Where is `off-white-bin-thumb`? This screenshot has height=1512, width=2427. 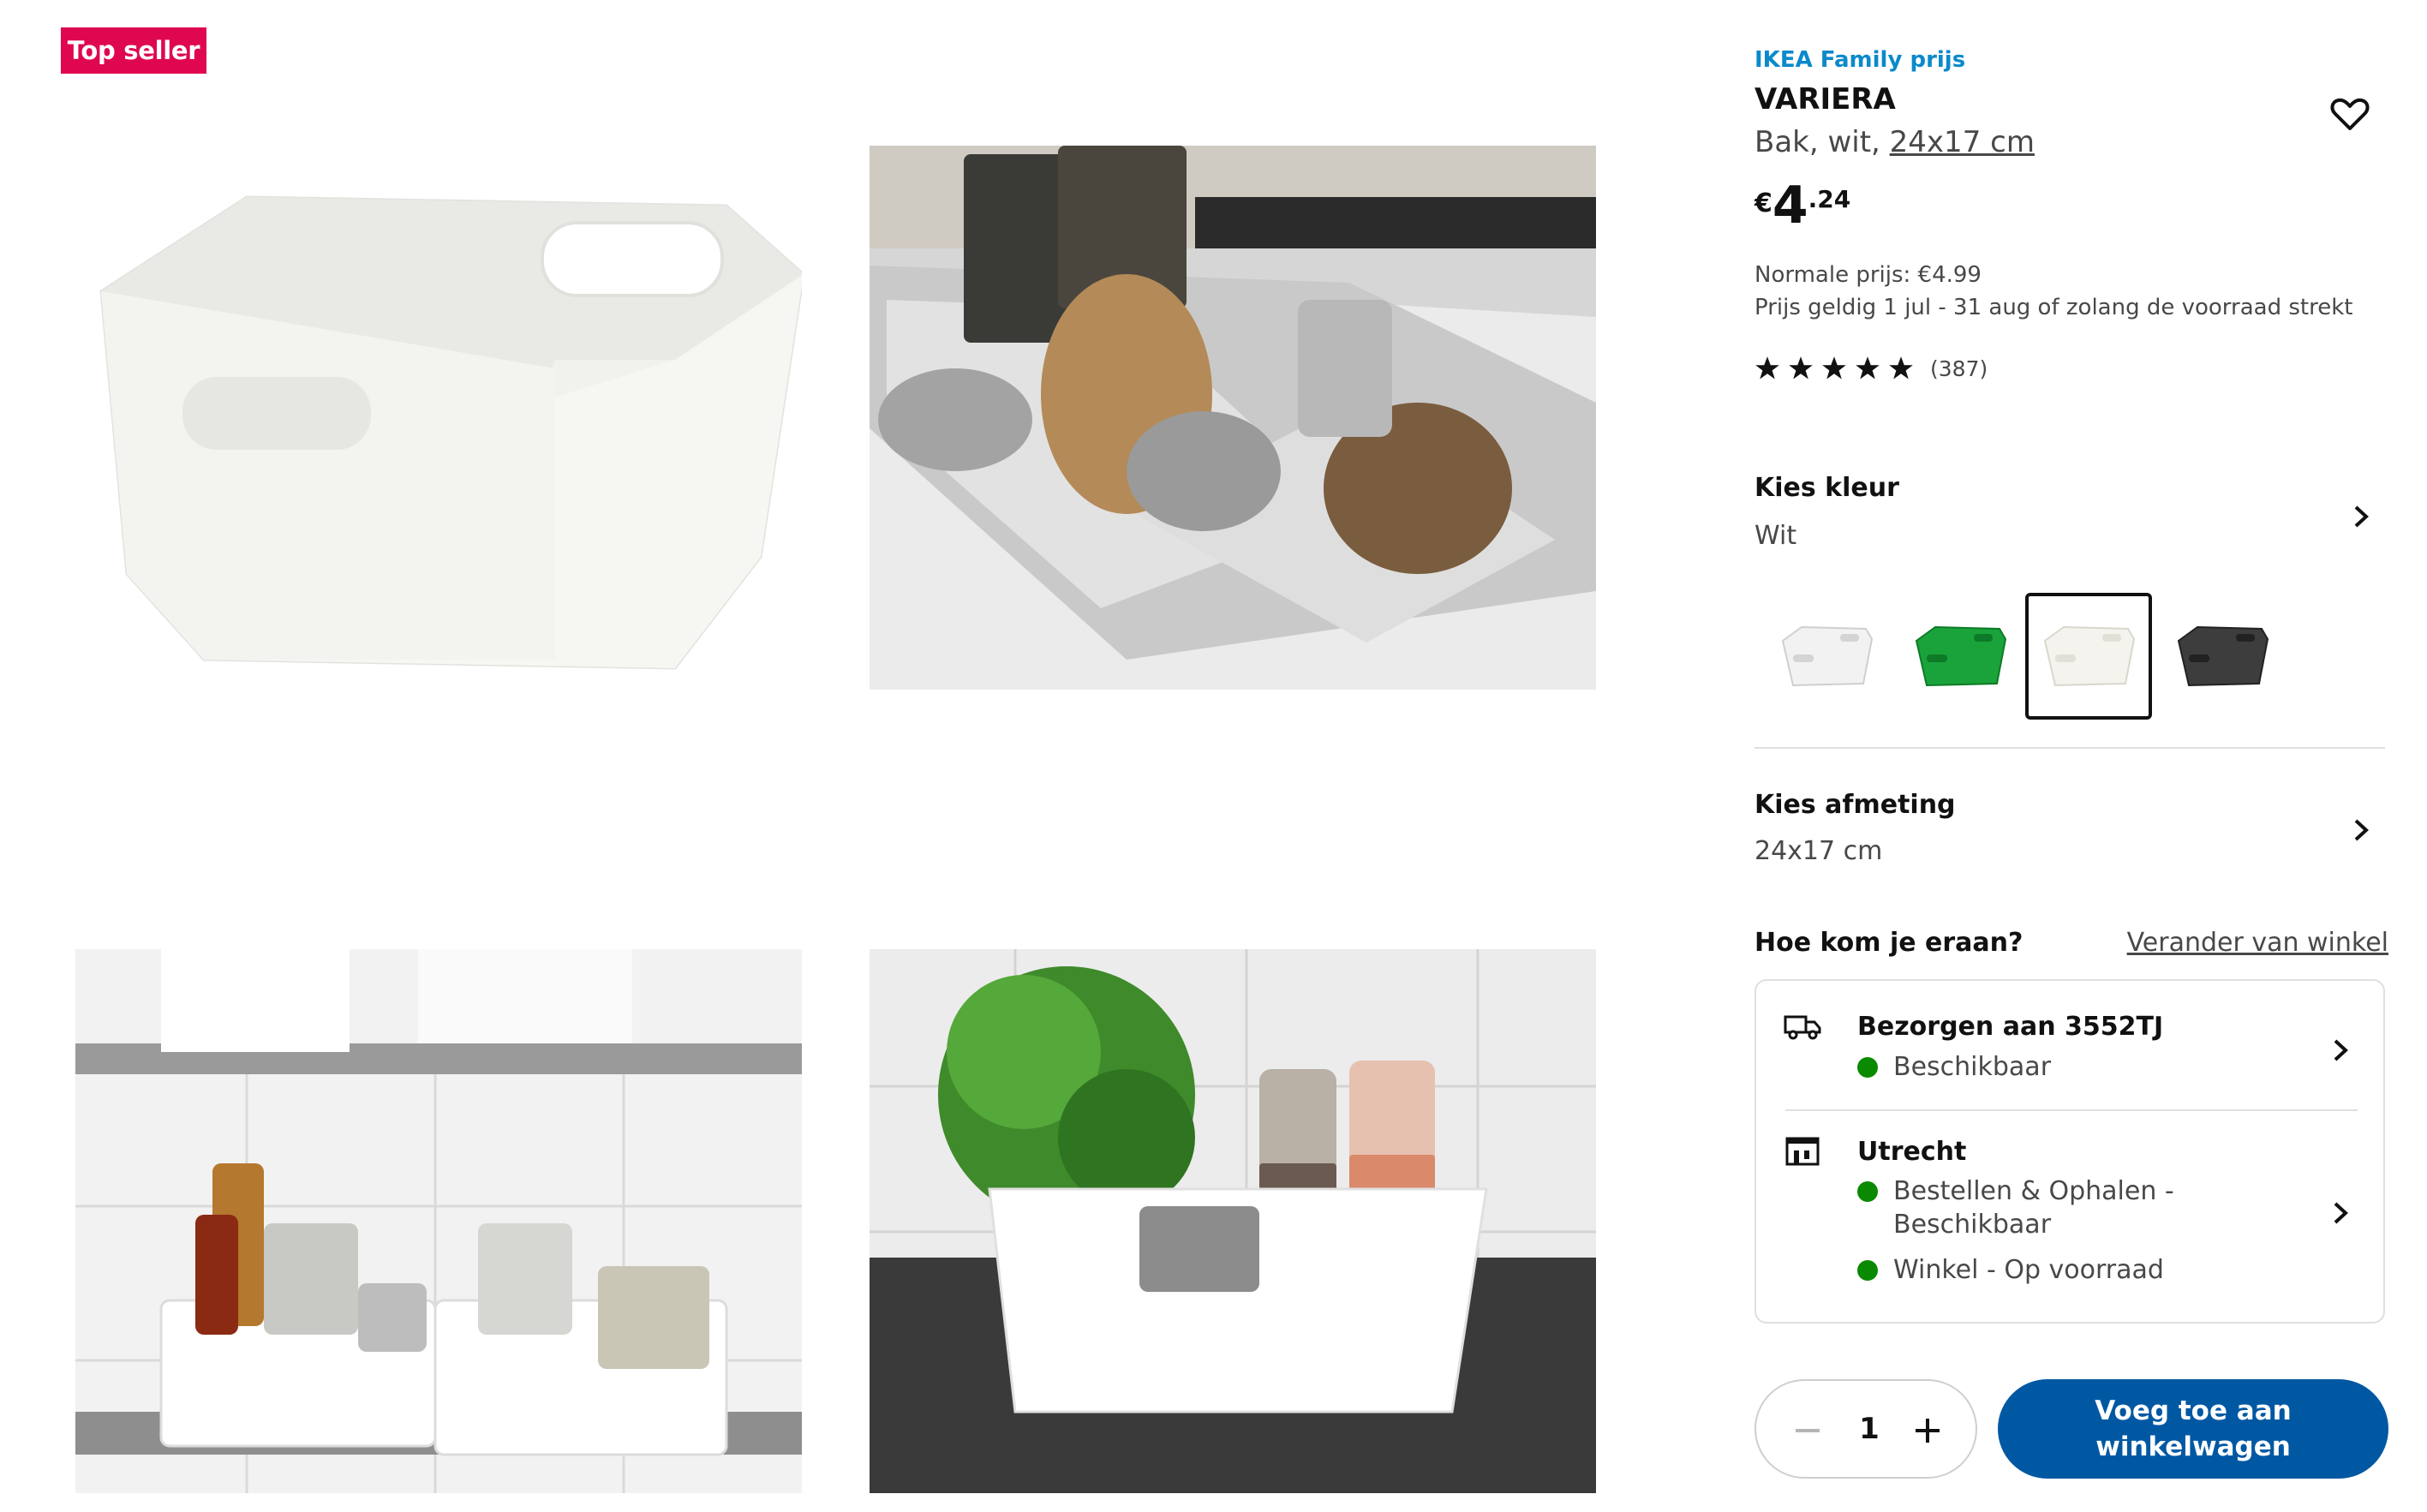 off-white-bin-thumb is located at coordinates (2089, 656).